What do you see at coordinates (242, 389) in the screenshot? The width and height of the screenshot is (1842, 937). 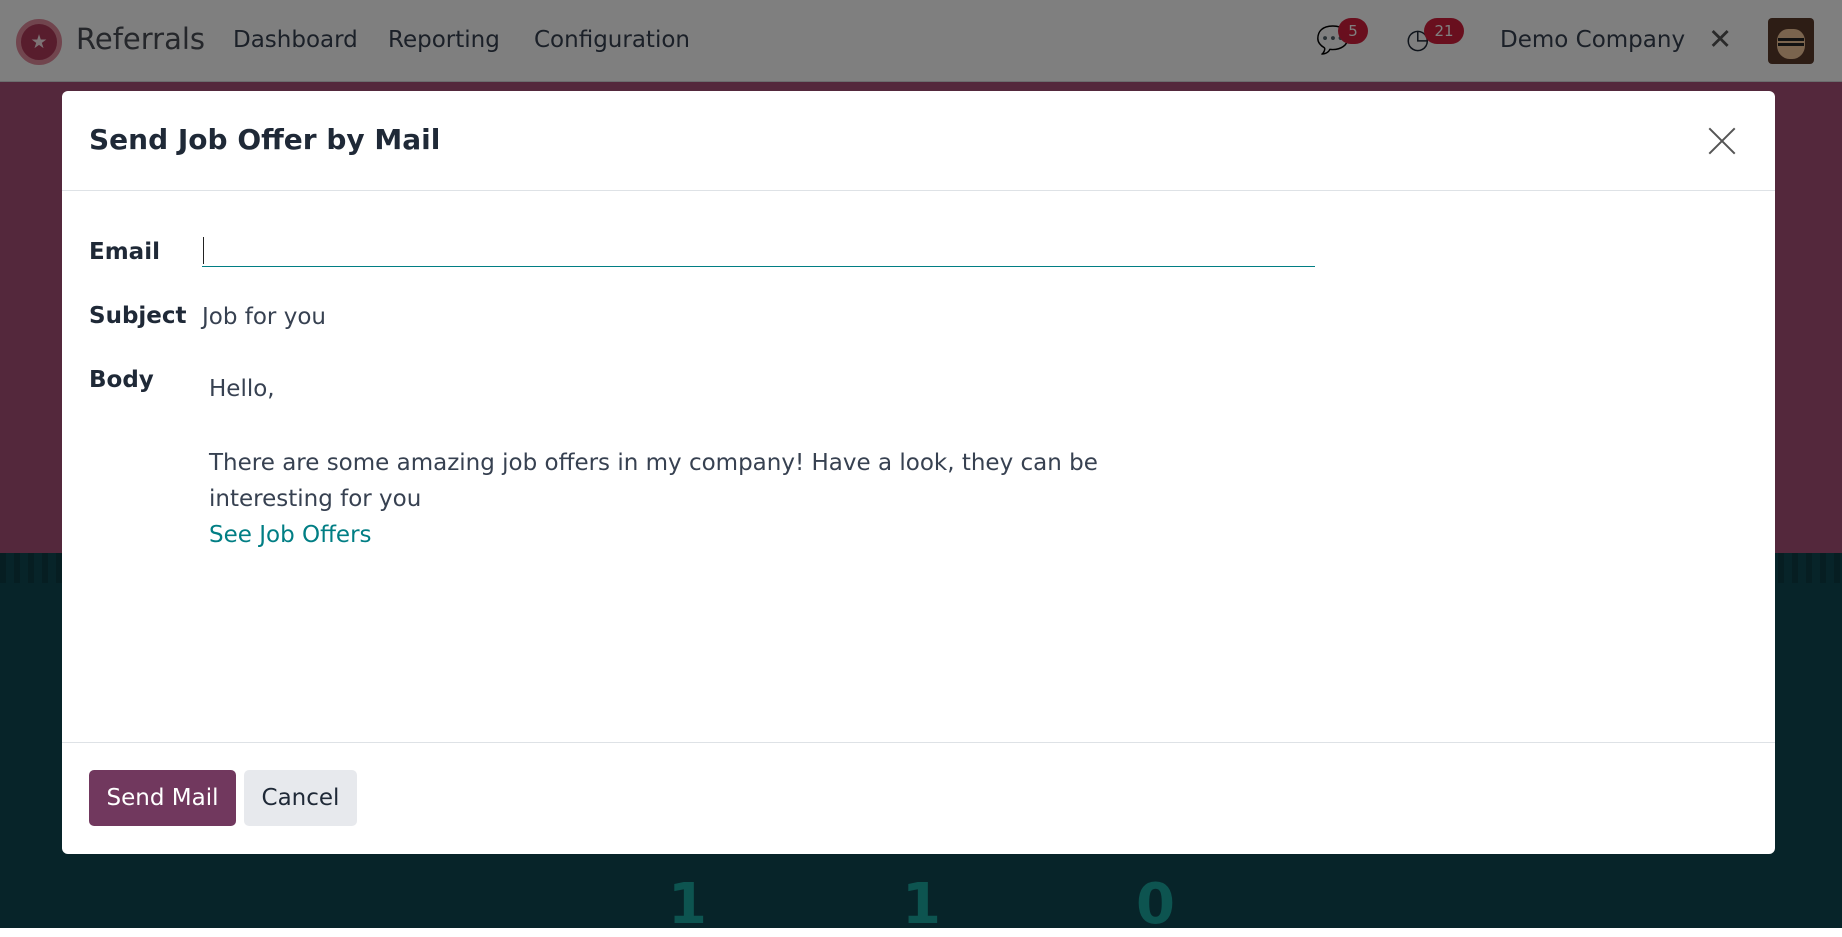 I see `body-greeting: Hello,` at bounding box center [242, 389].